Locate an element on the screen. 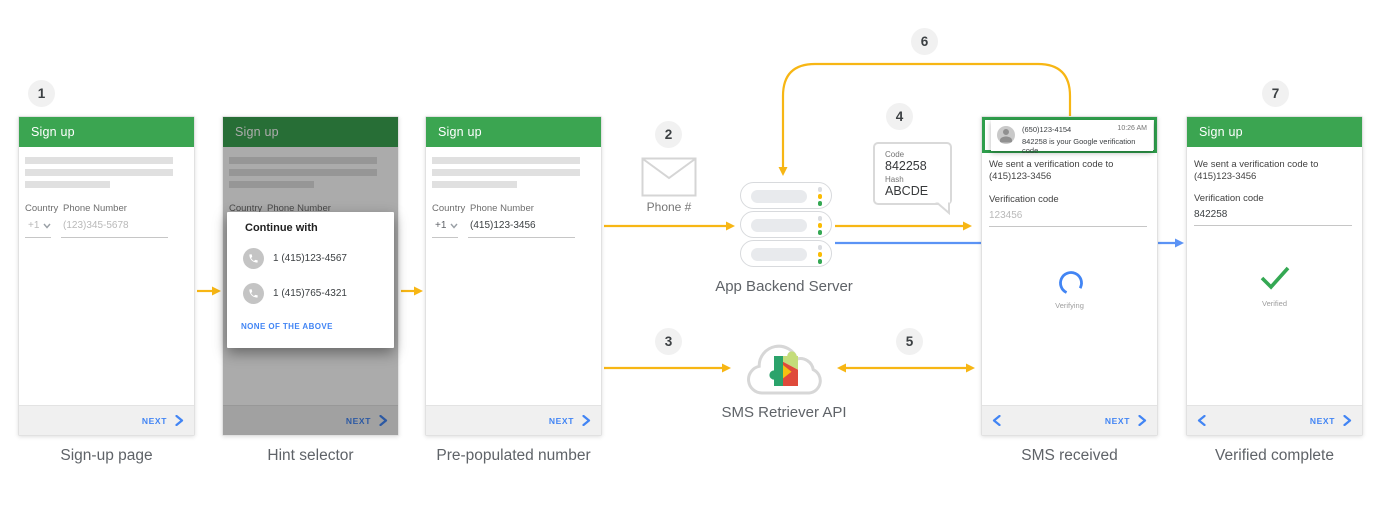 This screenshot has width=1380, height=520. country-label: Country is located at coordinates (42, 208).